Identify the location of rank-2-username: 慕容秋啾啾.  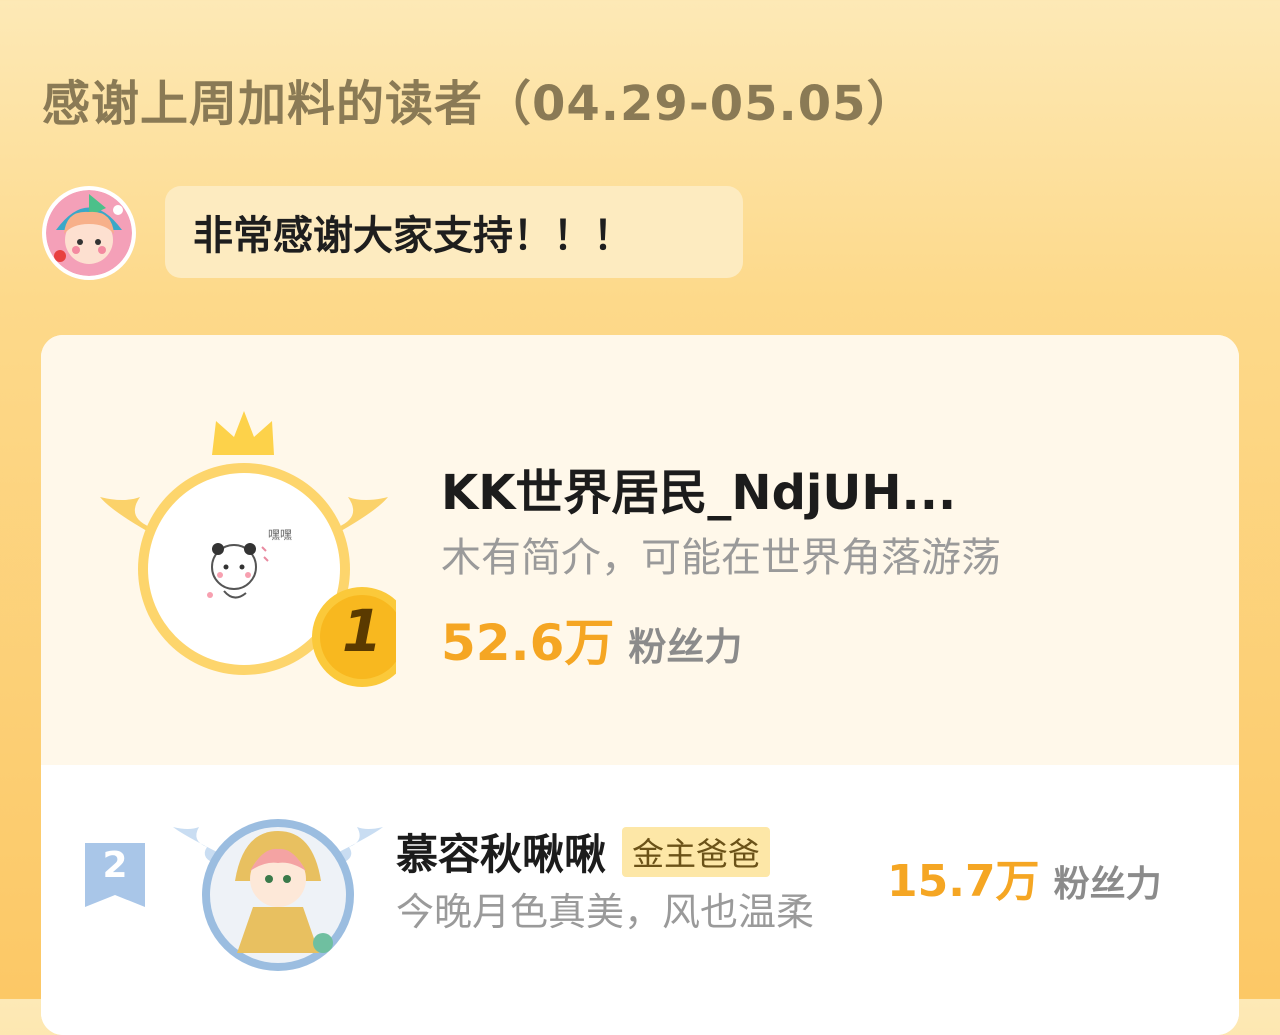
(501, 851).